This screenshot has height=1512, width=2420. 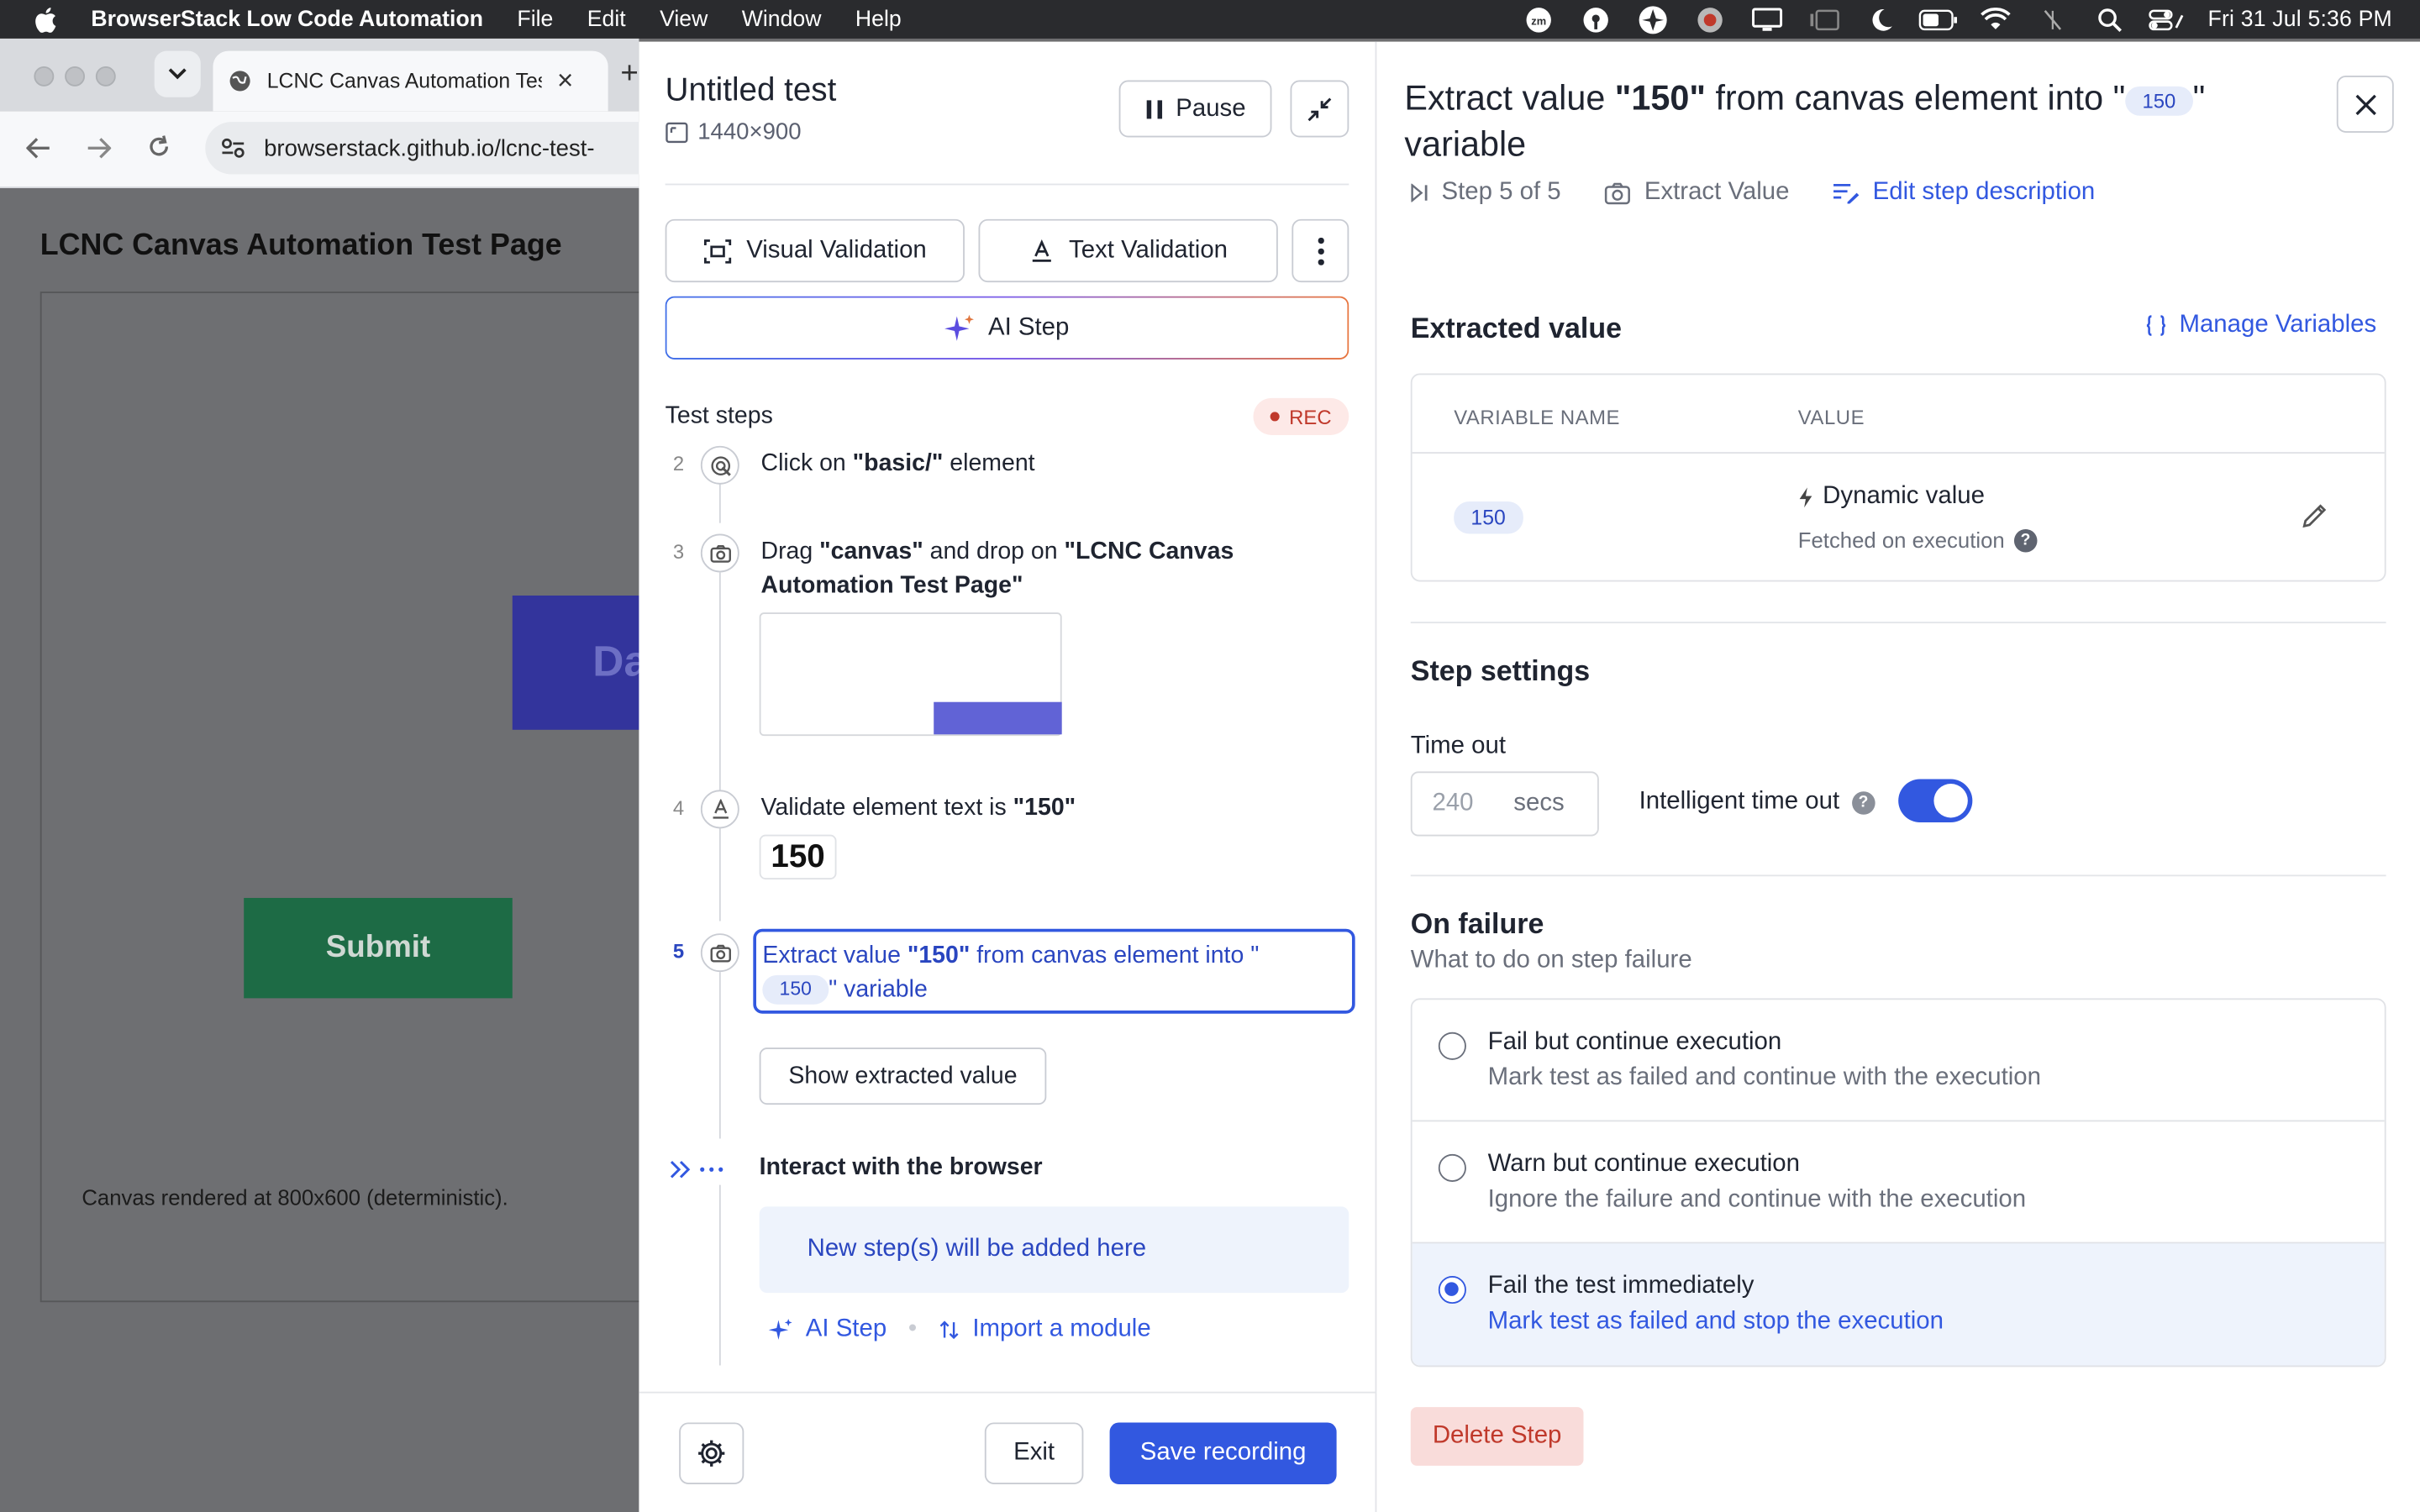 I want to click on pause-button: Pause, so click(x=1195, y=109).